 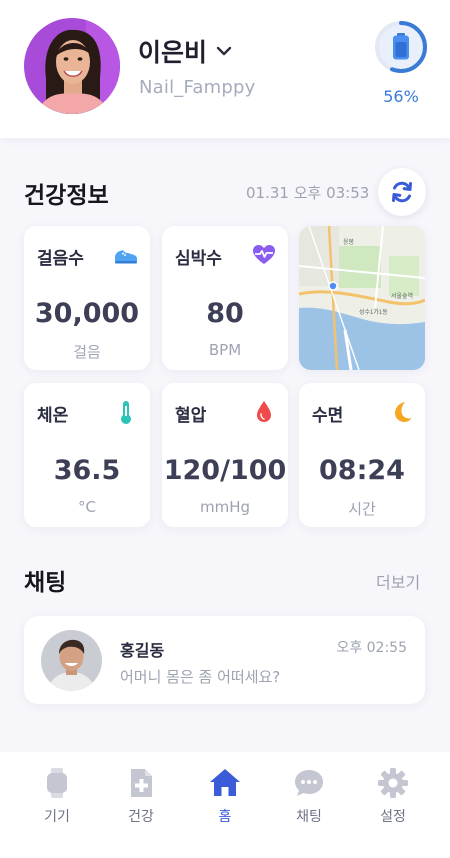 I want to click on location-map: 응봉 서울숲역 성수1가1동, so click(x=362, y=298).